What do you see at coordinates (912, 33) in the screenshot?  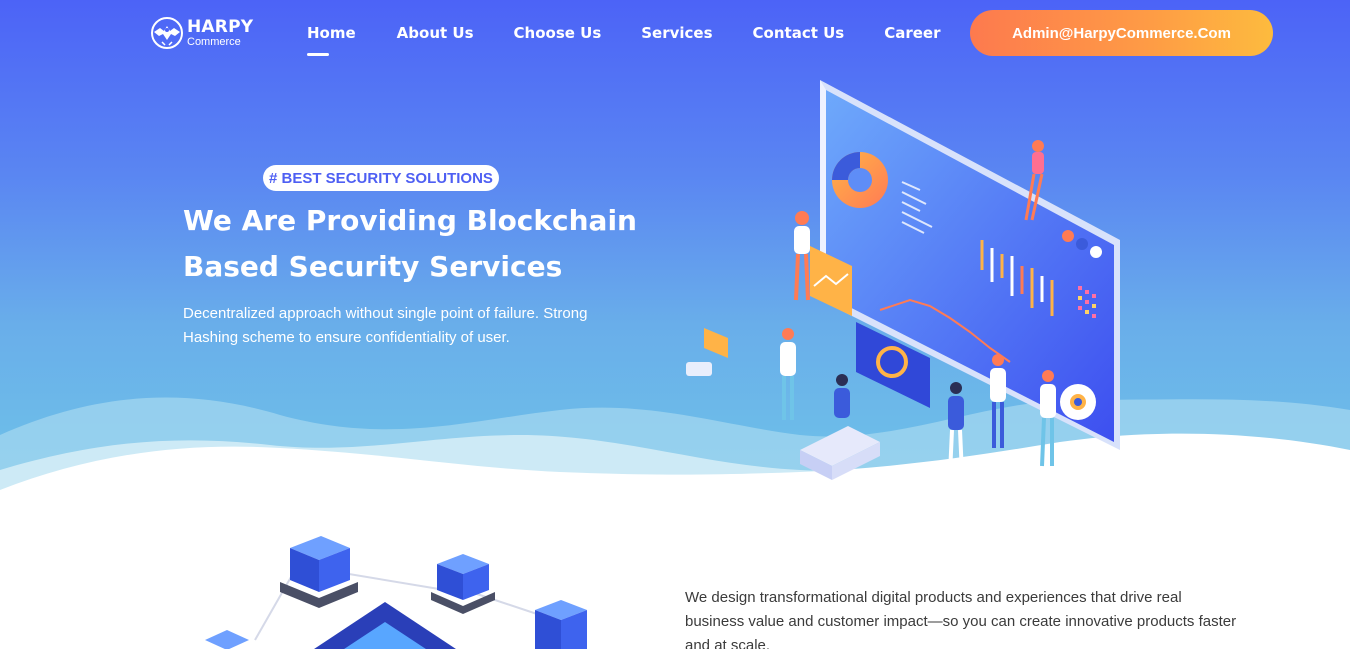 I see `nav-item-career: Career` at bounding box center [912, 33].